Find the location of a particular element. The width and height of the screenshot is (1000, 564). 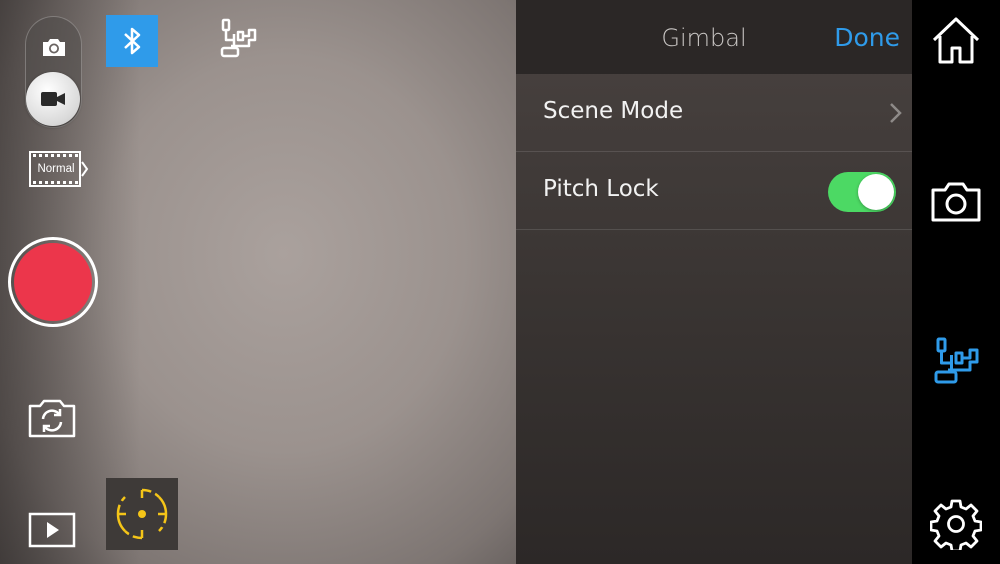

record-indicator is located at coordinates (53, 282).